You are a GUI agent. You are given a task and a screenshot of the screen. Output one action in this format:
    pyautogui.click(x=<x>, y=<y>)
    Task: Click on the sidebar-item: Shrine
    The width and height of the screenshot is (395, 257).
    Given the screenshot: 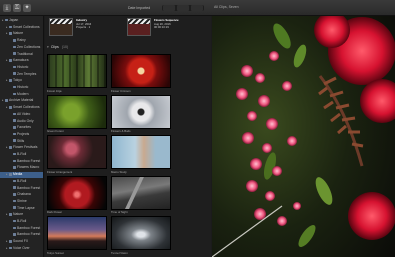 What is the action you would take?
    pyautogui.click(x=21, y=202)
    